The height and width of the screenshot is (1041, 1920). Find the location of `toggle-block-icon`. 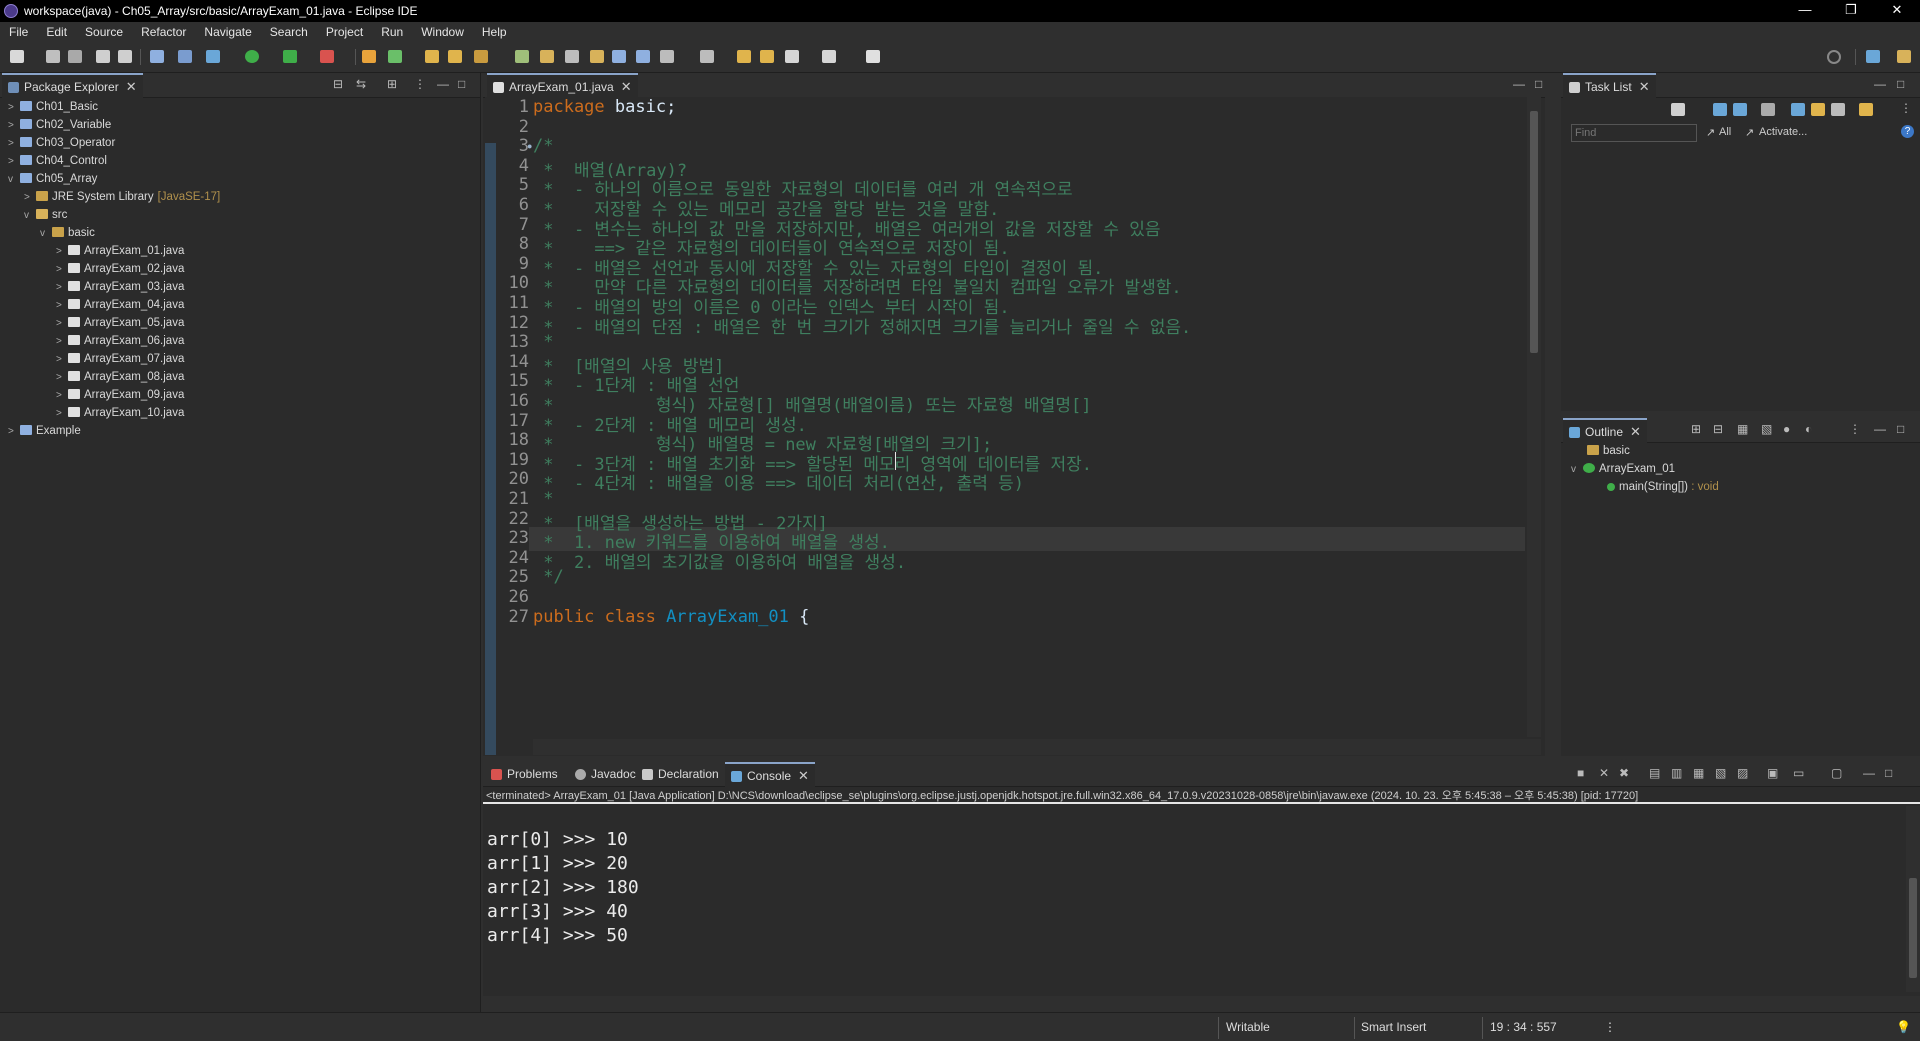

toggle-block-icon is located at coordinates (572, 56).